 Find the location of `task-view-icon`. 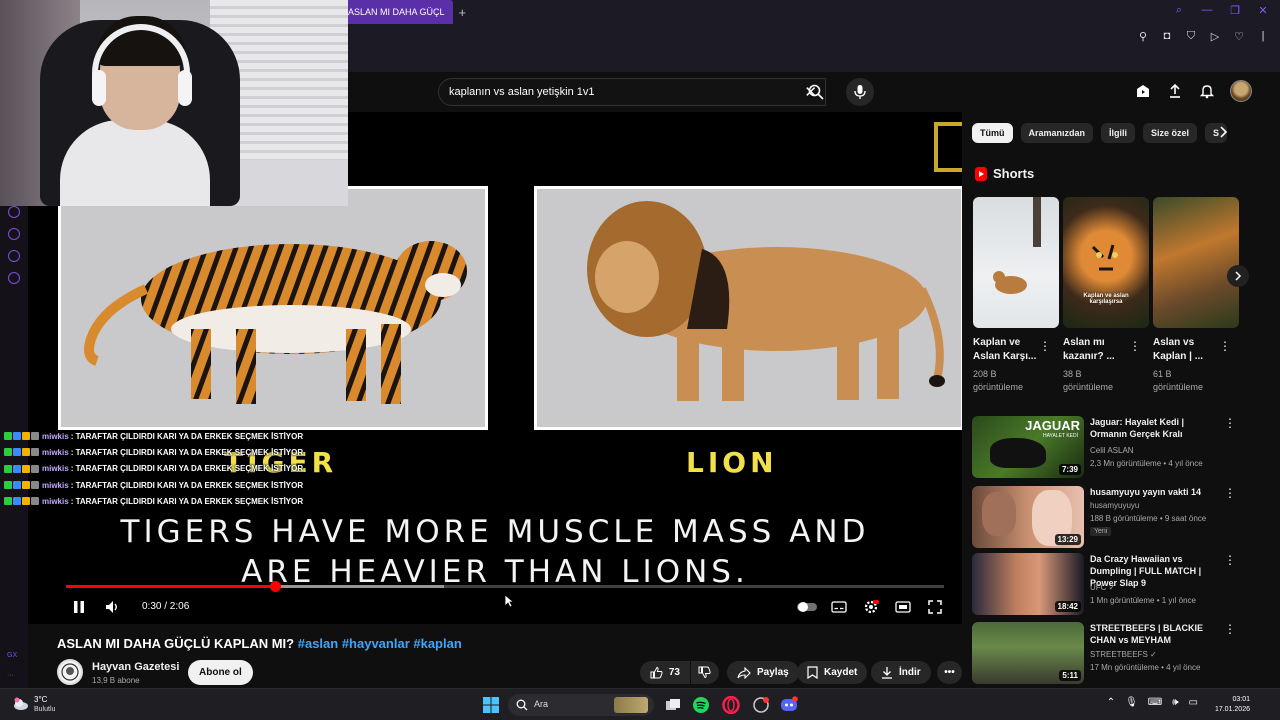

task-view-icon is located at coordinates (673, 705).